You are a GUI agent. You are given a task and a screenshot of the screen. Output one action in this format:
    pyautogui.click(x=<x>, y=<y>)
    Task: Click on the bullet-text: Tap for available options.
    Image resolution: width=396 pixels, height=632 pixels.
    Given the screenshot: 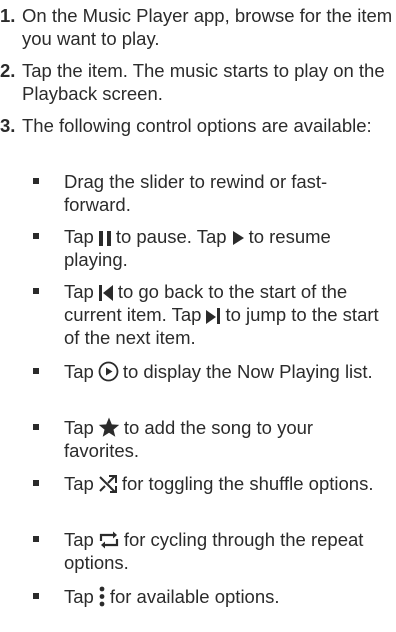 What is the action you would take?
    pyautogui.click(x=228, y=596)
    